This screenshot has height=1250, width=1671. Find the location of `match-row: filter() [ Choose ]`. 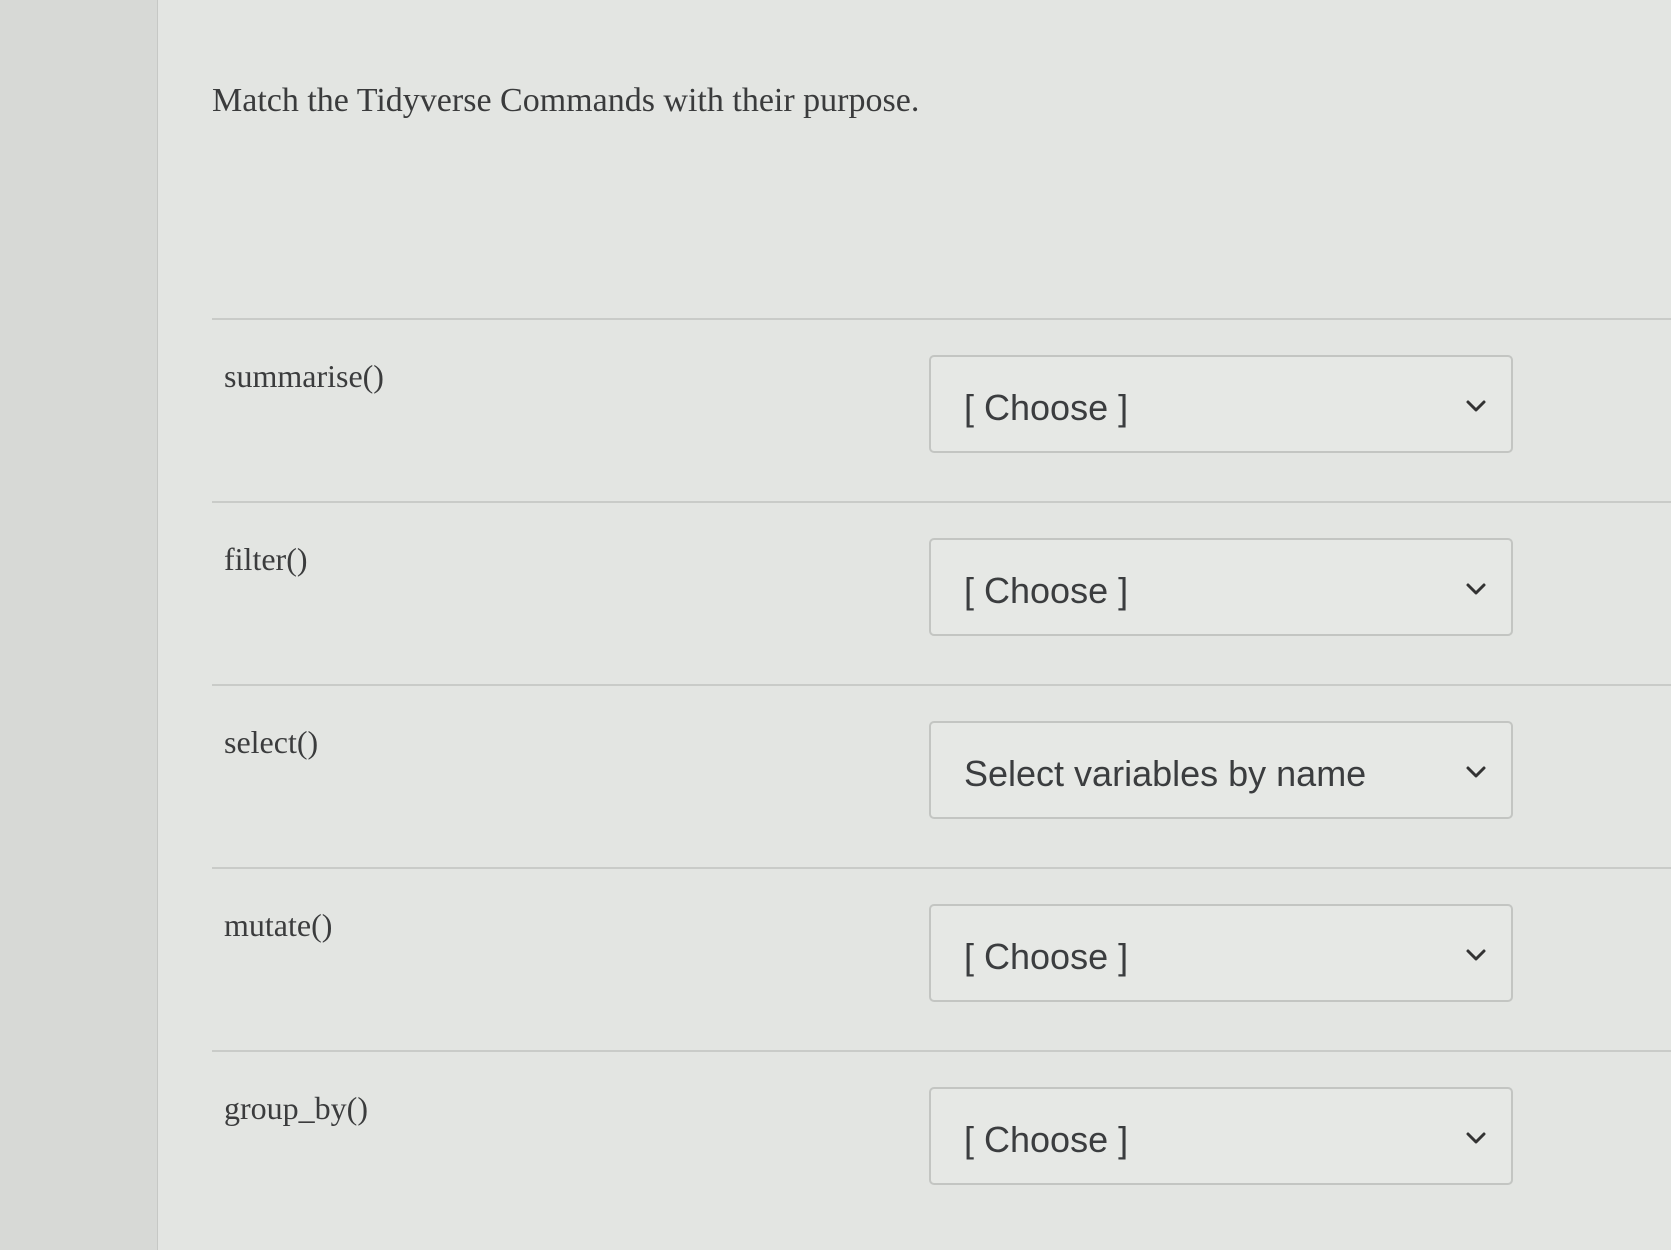

match-row: filter() [ Choose ] is located at coordinates (941, 592).